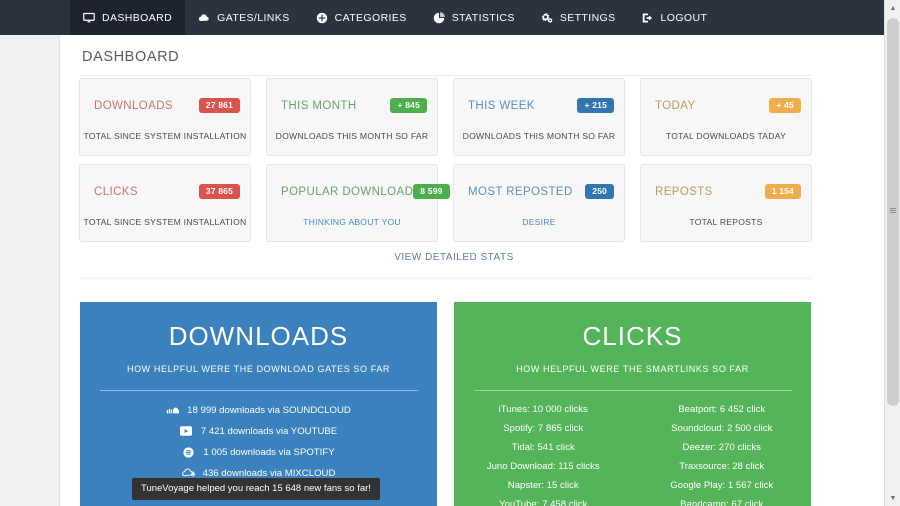 The width and height of the screenshot is (900, 506). What do you see at coordinates (722, 466) in the screenshot?
I see `list-item: Traxsource: 28 click` at bounding box center [722, 466].